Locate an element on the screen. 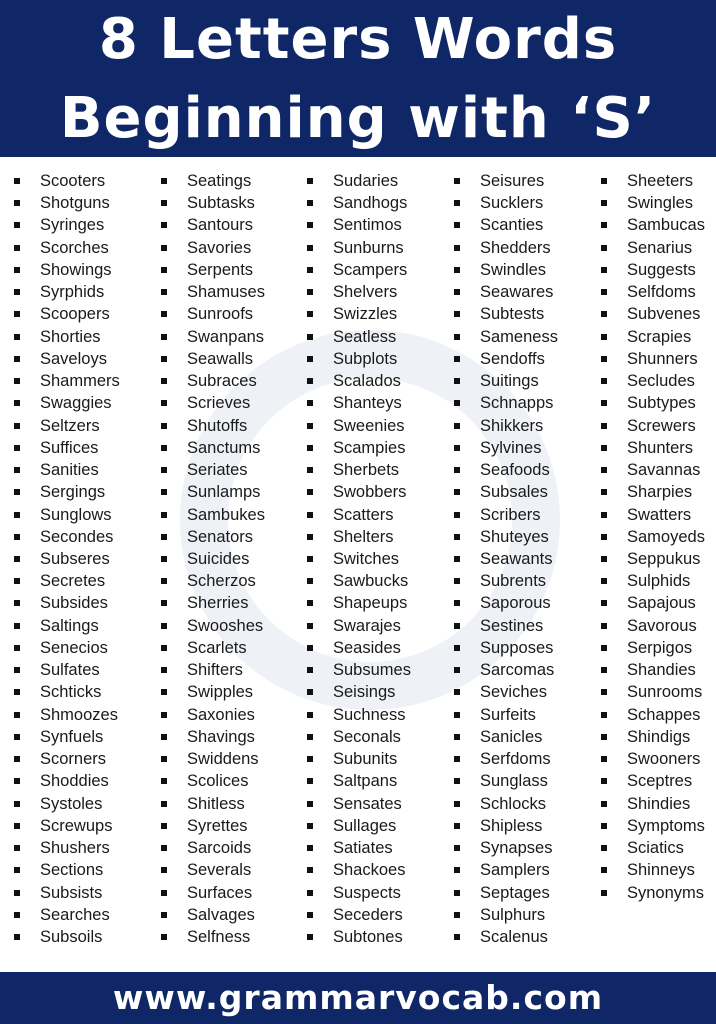 The width and height of the screenshot is (716, 1024). word: Scalenus is located at coordinates (514, 936).